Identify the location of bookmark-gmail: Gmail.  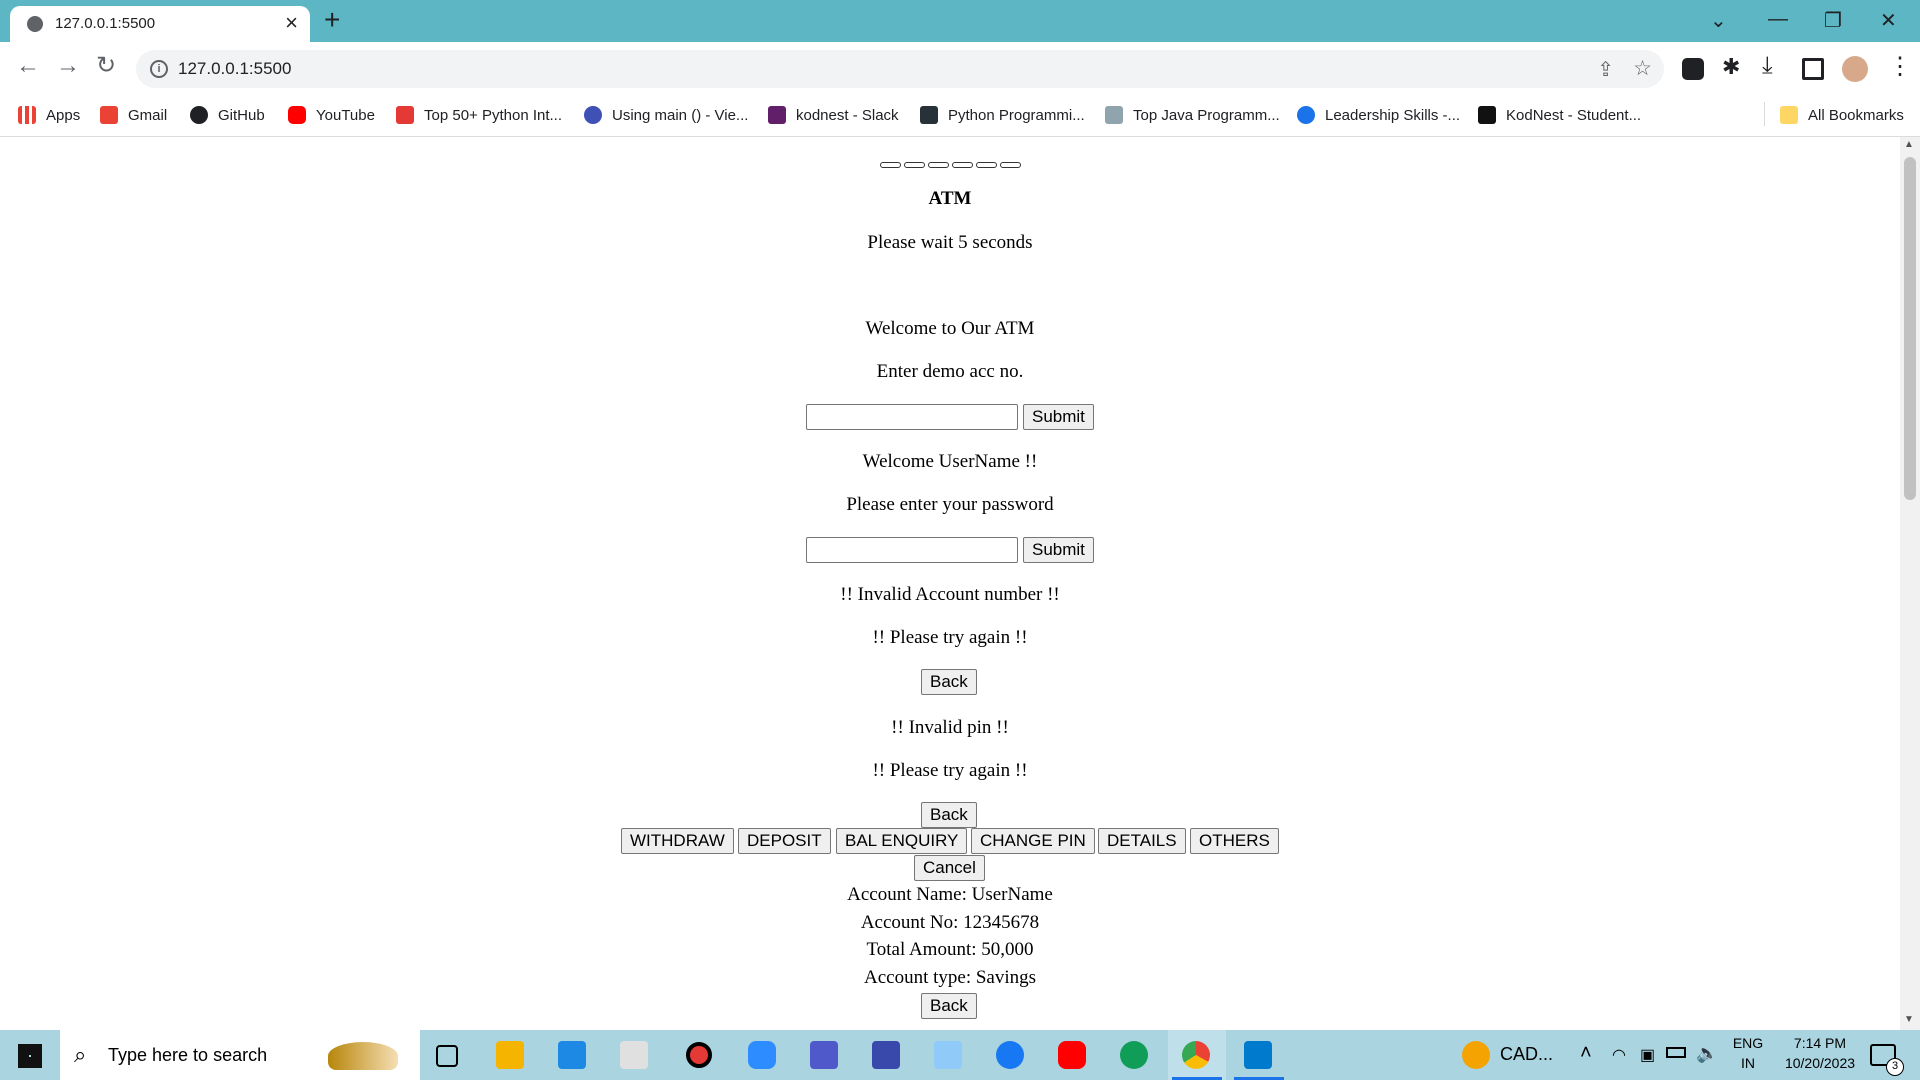
(133, 115).